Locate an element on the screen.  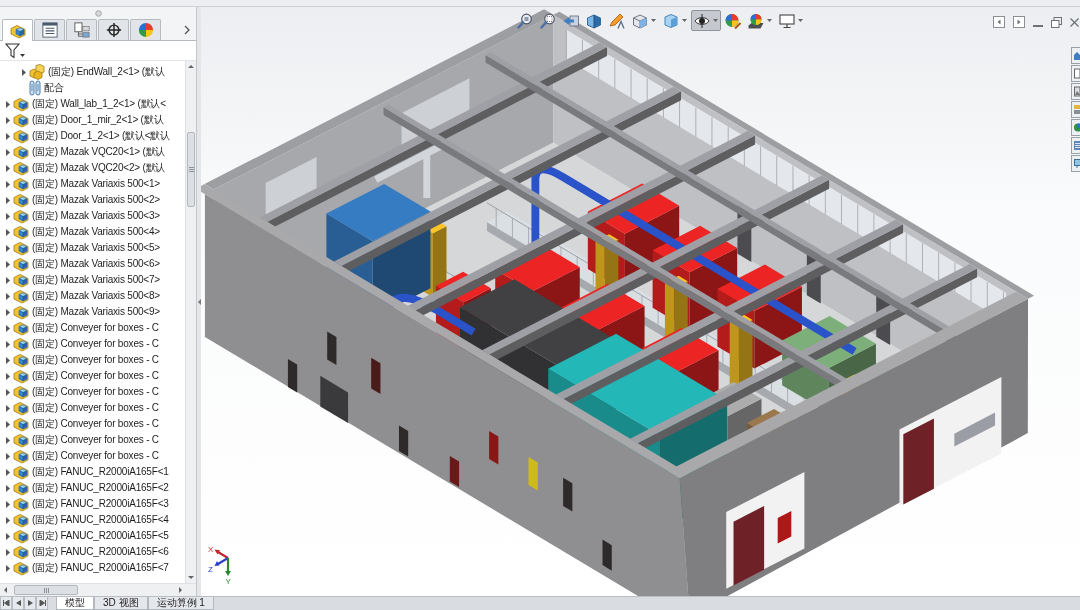
tree-item: (固定) FANUC_R2000iA165F<7 is located at coordinates (91, 568).